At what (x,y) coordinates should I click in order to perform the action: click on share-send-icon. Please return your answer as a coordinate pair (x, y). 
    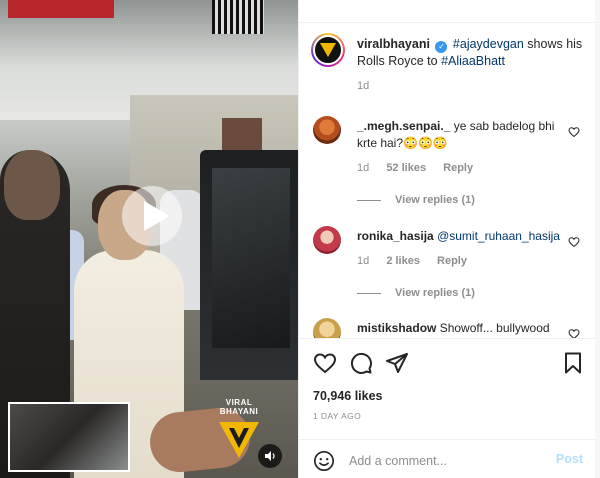
    Looking at the image, I should click on (397, 363).